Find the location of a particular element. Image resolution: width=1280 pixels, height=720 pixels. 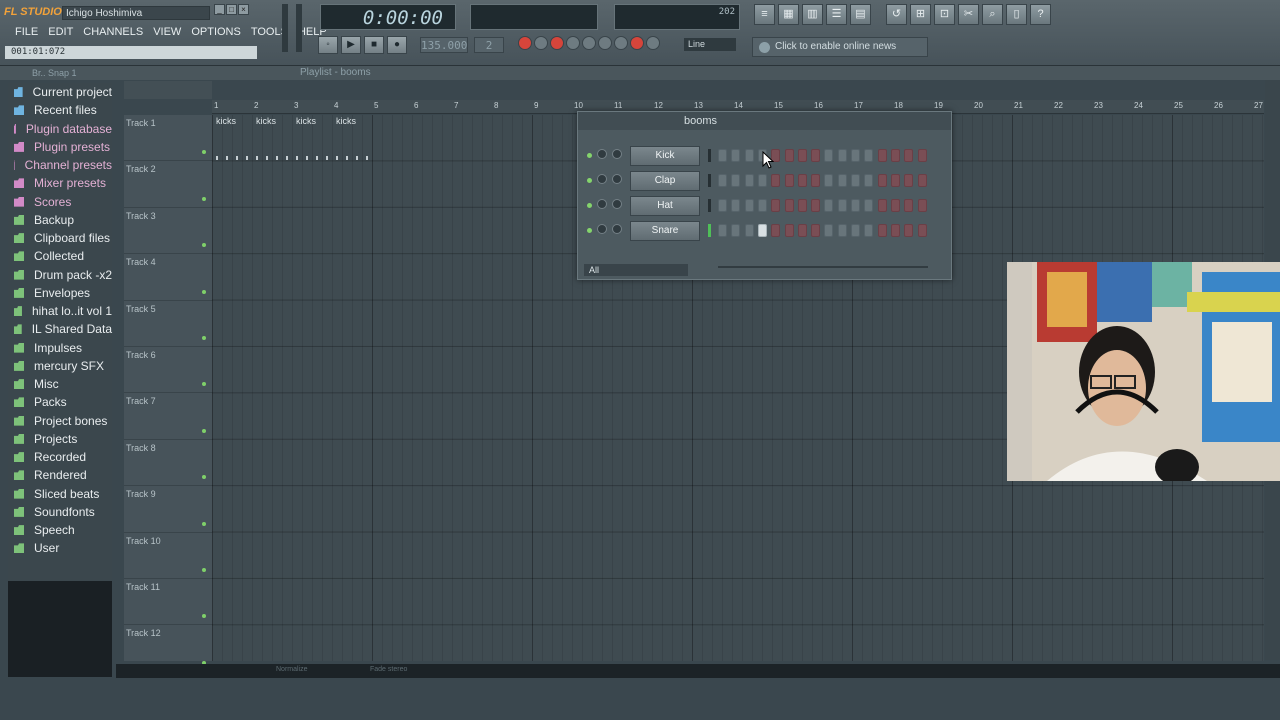

browser-icon: ☰ is located at coordinates (836, 14).